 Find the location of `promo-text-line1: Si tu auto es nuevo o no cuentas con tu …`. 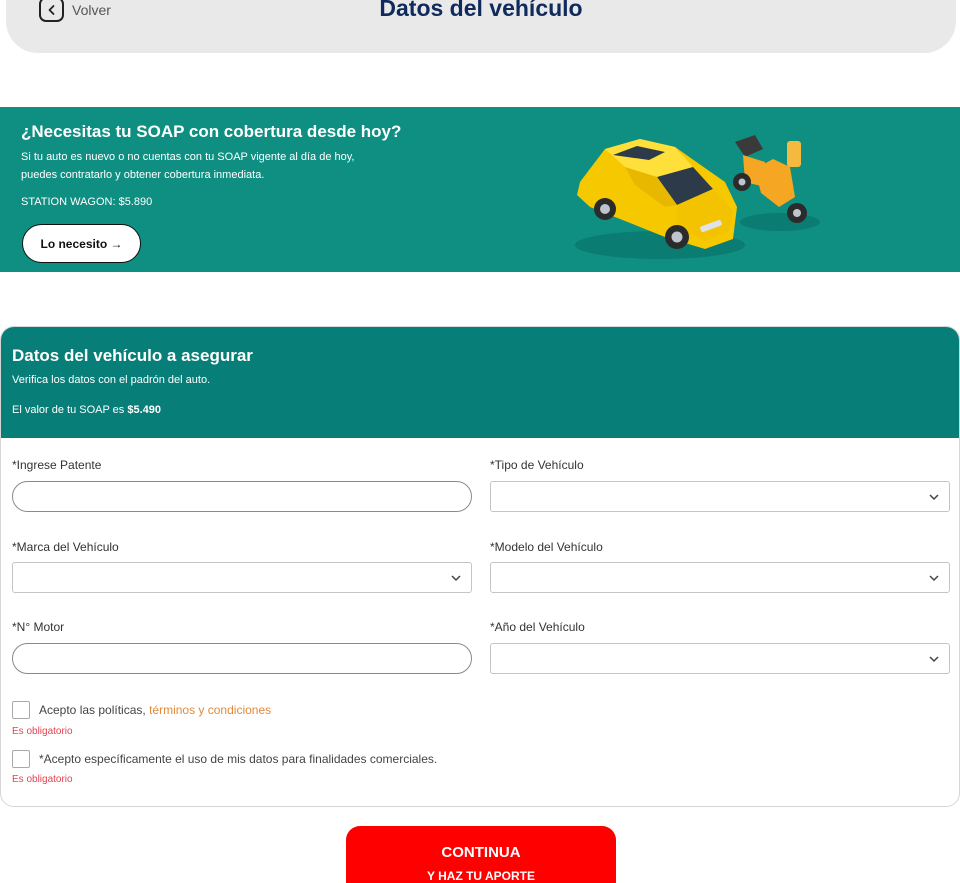

promo-text-line1: Si tu auto es nuevo o no cuentas con tu … is located at coordinates (188, 157).